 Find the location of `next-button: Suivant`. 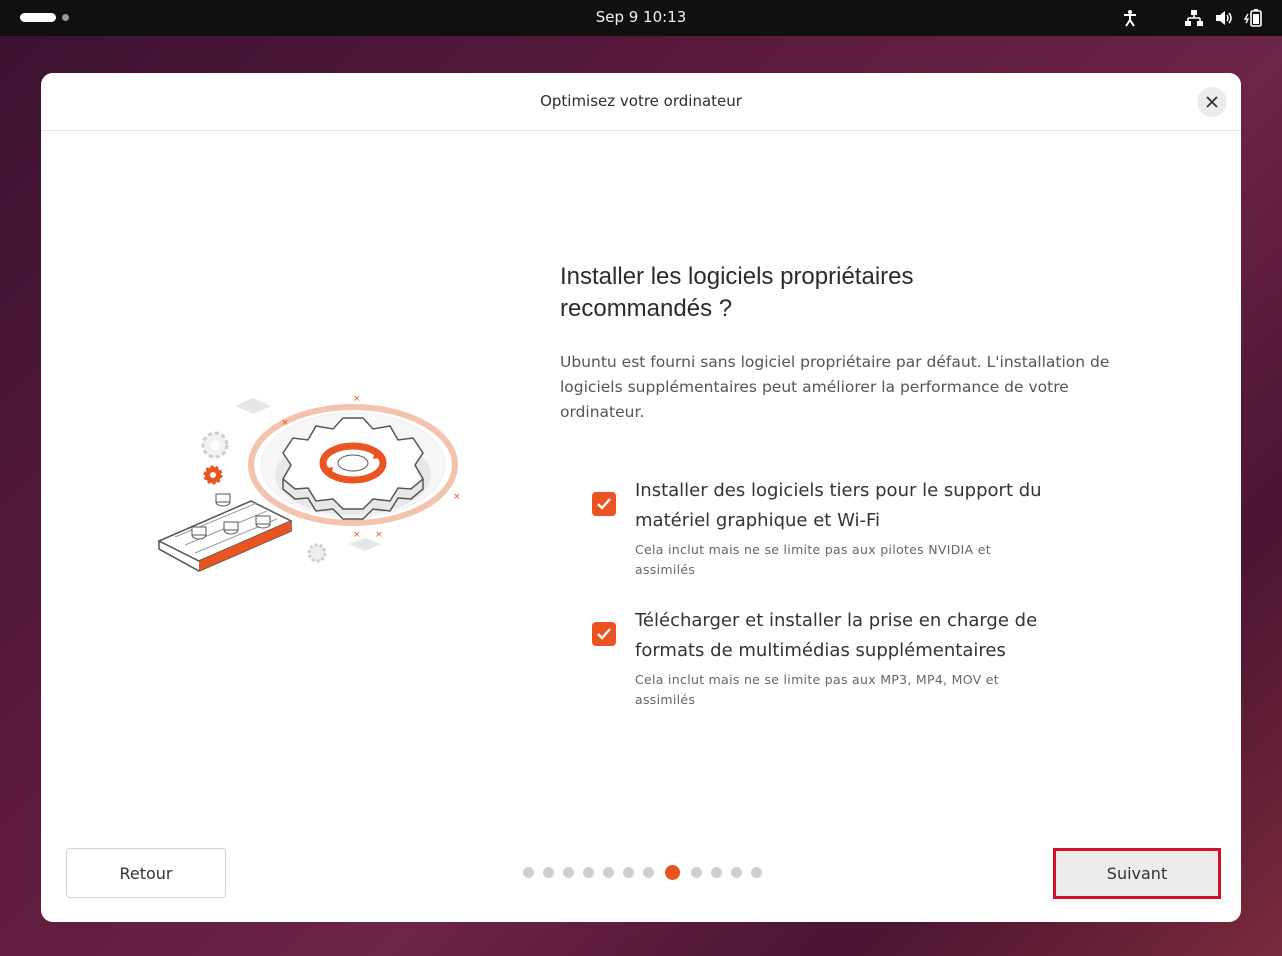

next-button: Suivant is located at coordinates (1137, 873).